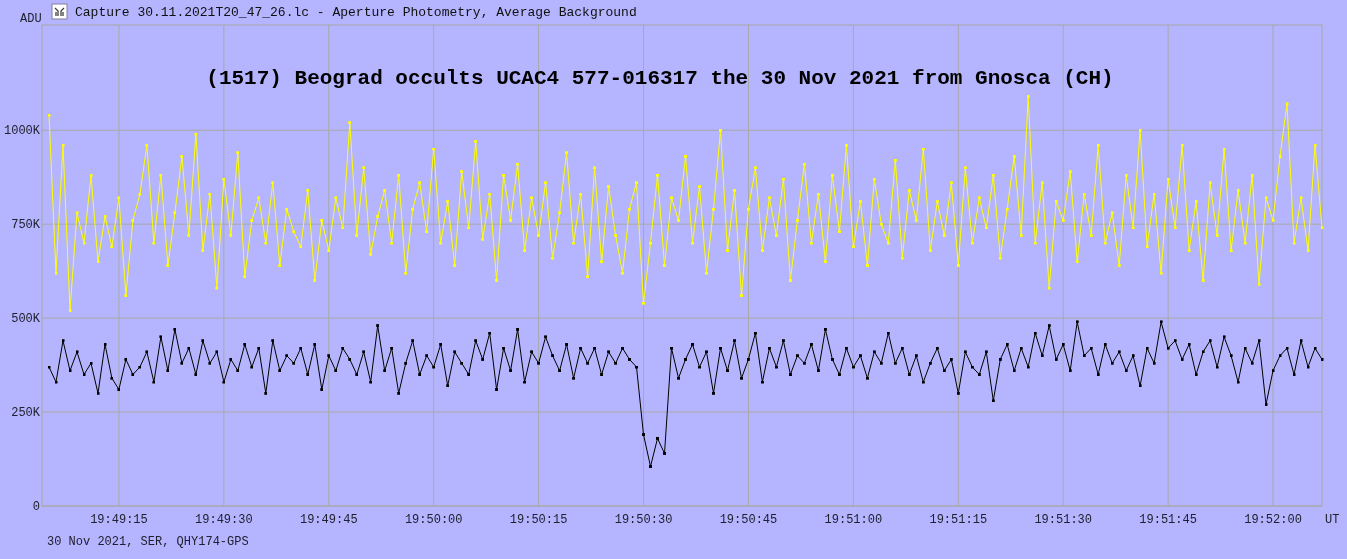  I want to click on axis-label: UT, so click(1332, 520).